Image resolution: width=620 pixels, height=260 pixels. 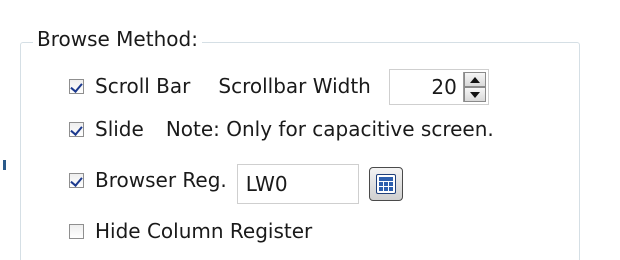 I want to click on left-edge-mark, so click(x=4, y=165).